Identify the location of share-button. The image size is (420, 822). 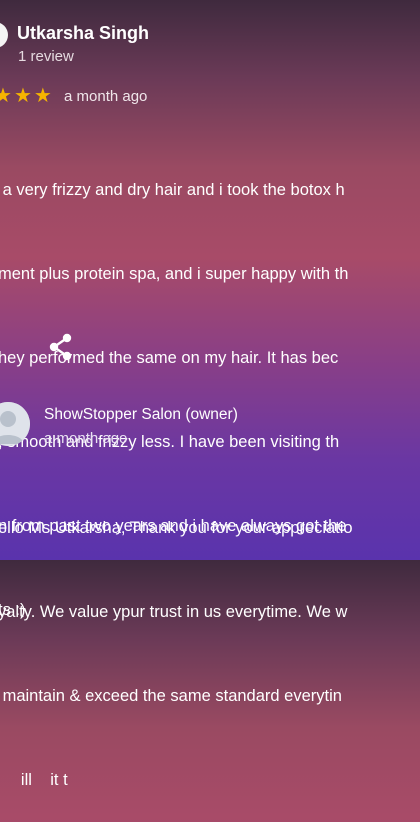
(61, 347).